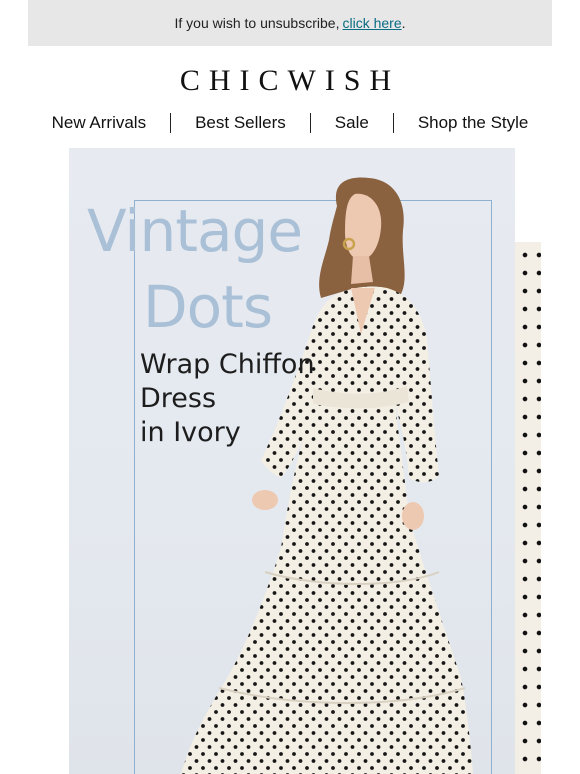 The width and height of the screenshot is (580, 774). Describe the element at coordinates (178, 398) in the screenshot. I see `hero-subtitle-line2: Dress` at that location.